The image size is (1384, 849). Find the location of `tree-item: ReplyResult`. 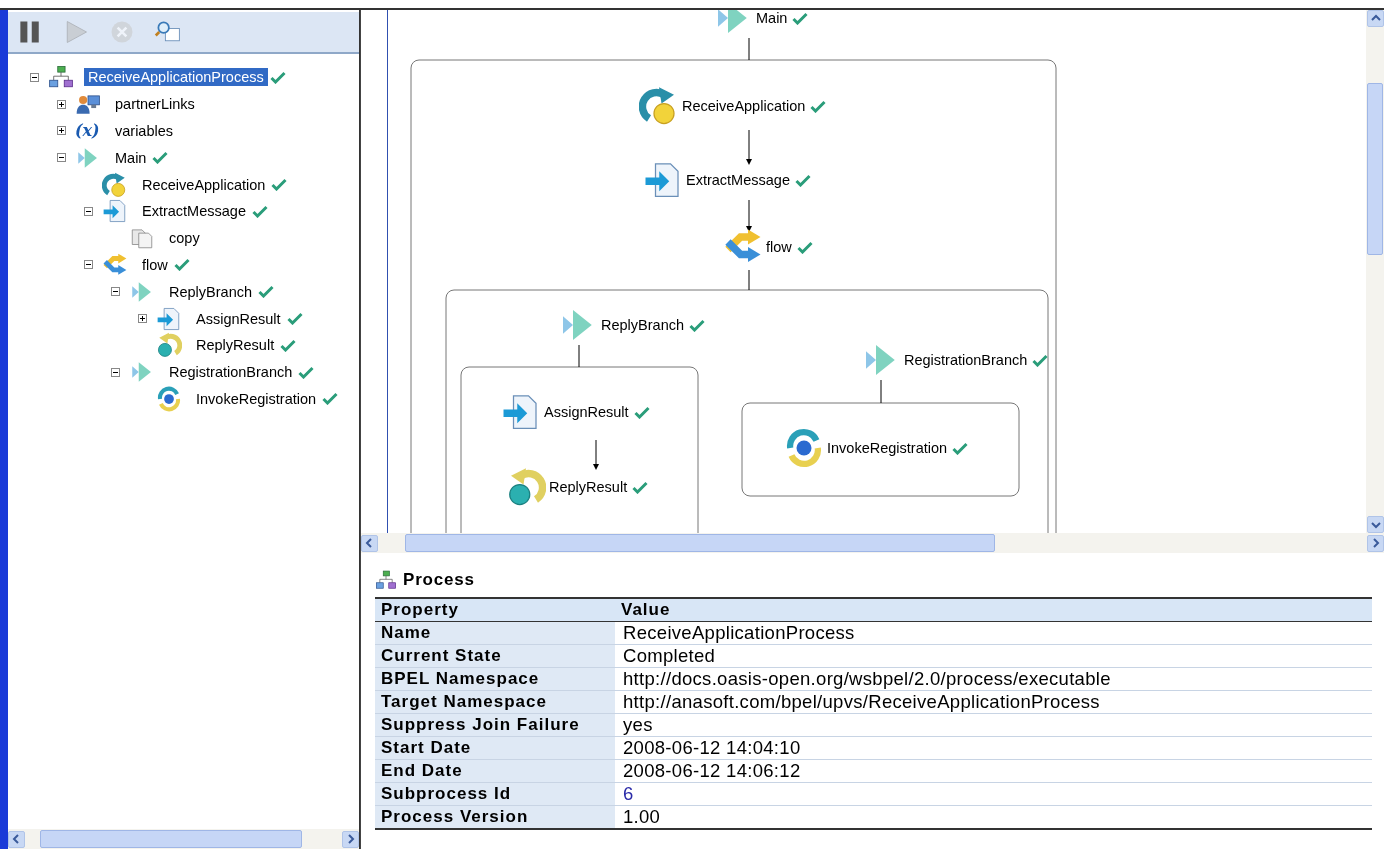

tree-item: ReplyResult is located at coordinates (235, 345).